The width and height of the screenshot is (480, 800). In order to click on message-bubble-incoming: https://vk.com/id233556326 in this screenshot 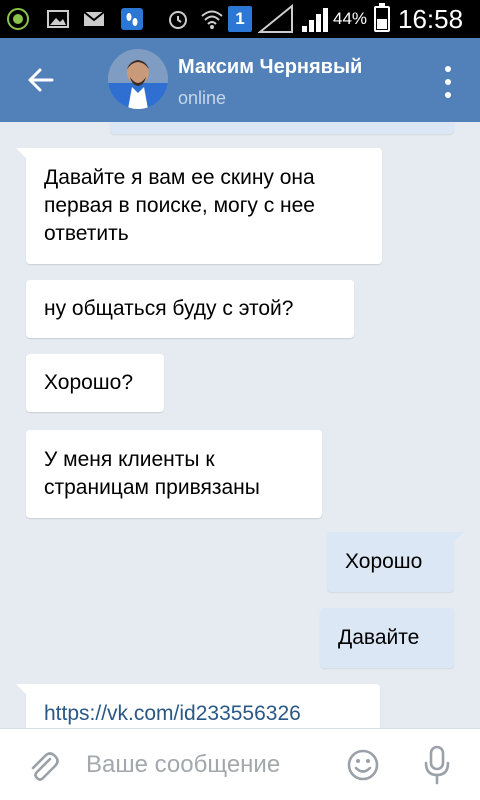, I will do `click(198, 706)`.